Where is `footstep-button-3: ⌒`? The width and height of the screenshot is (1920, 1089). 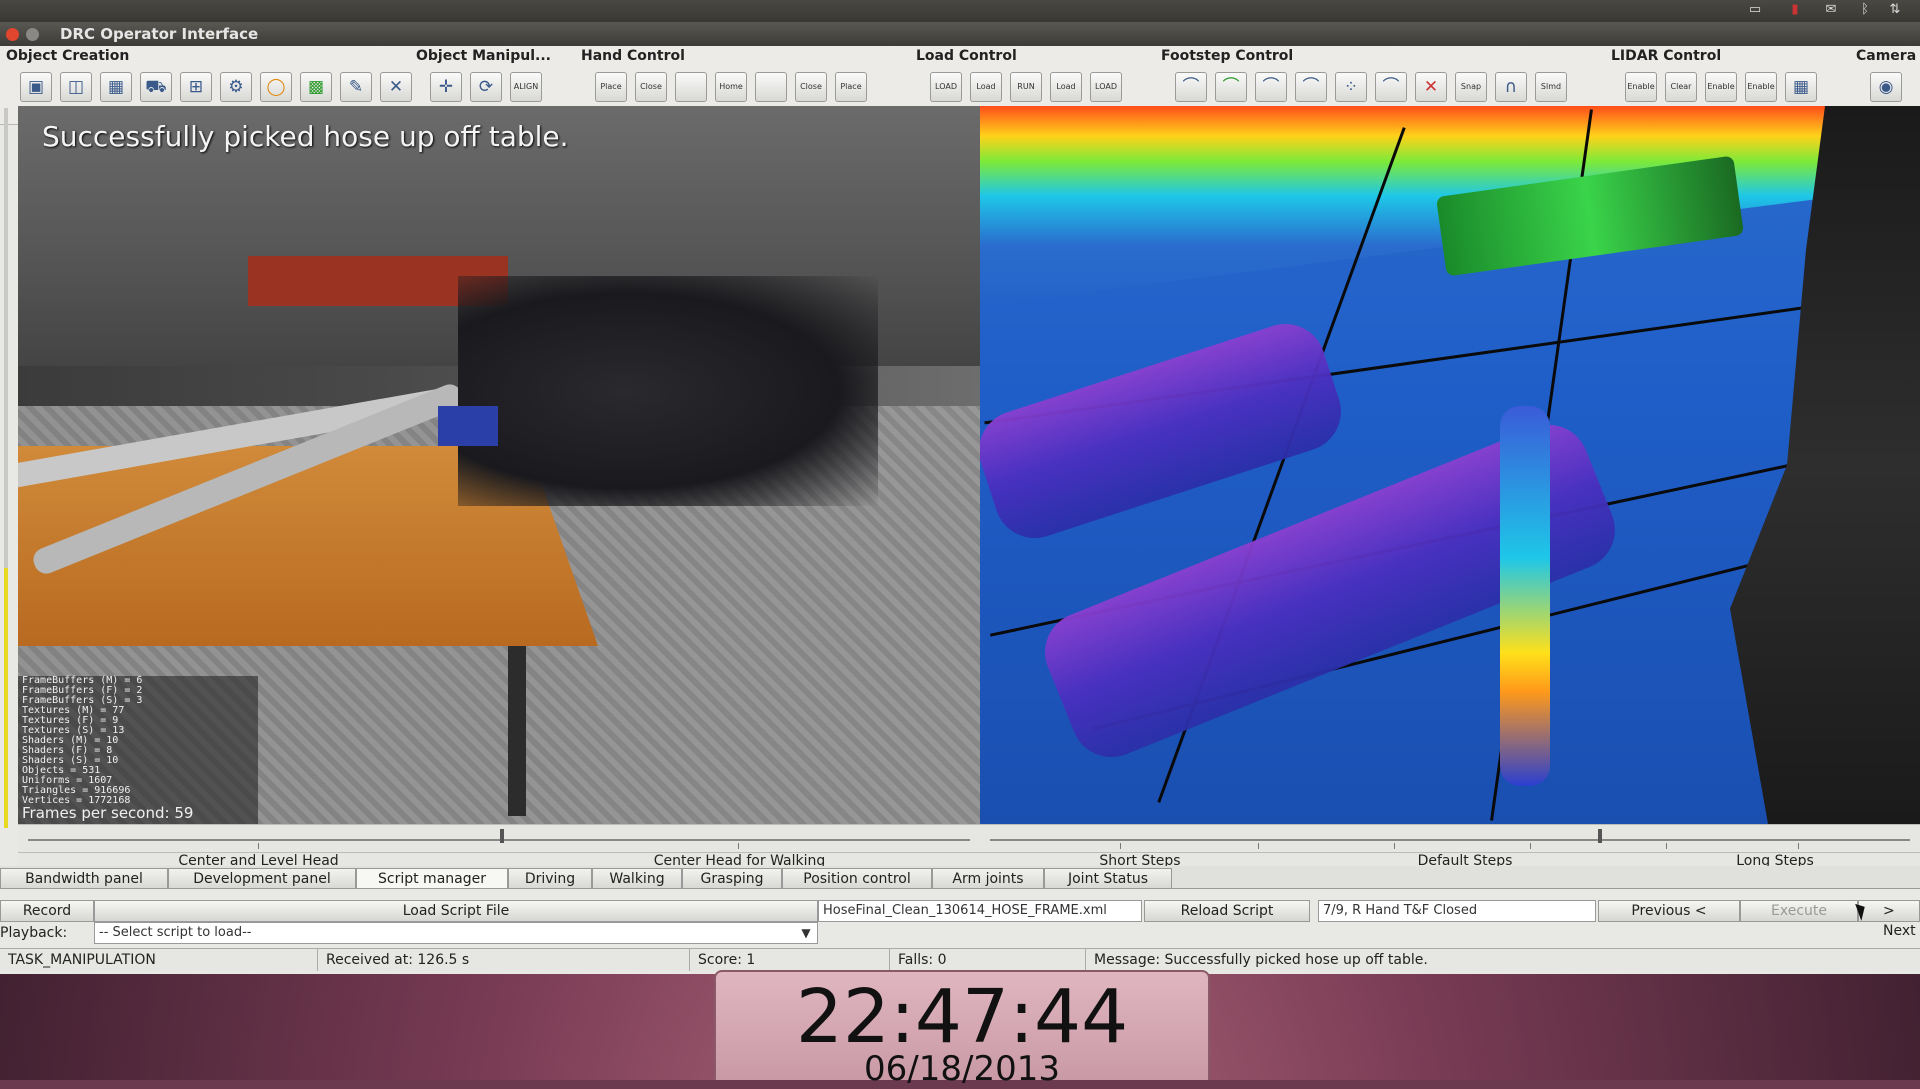 footstep-button-3: ⌒ is located at coordinates (1271, 87).